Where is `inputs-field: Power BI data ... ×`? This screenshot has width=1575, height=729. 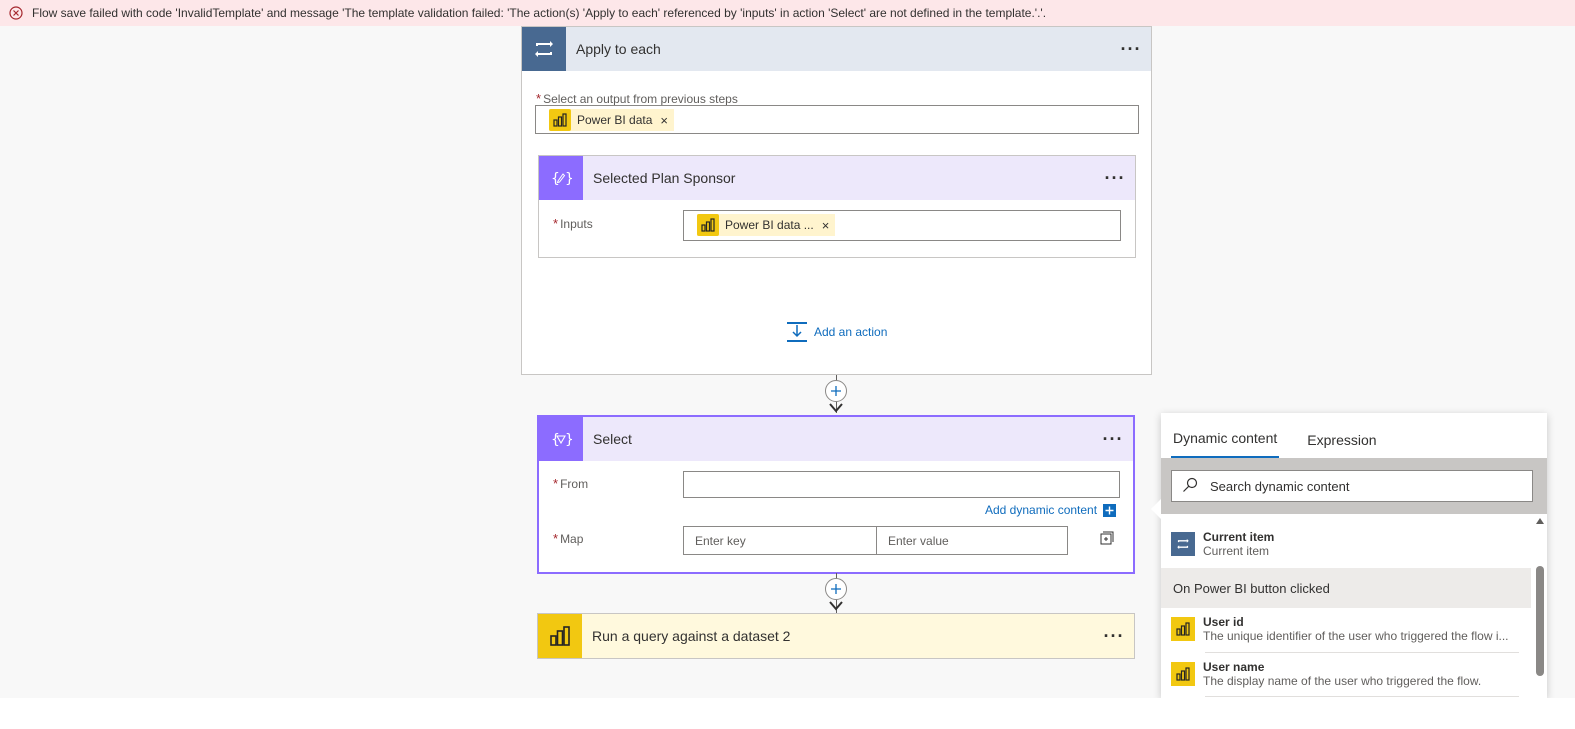 inputs-field: Power BI data ... × is located at coordinates (902, 225).